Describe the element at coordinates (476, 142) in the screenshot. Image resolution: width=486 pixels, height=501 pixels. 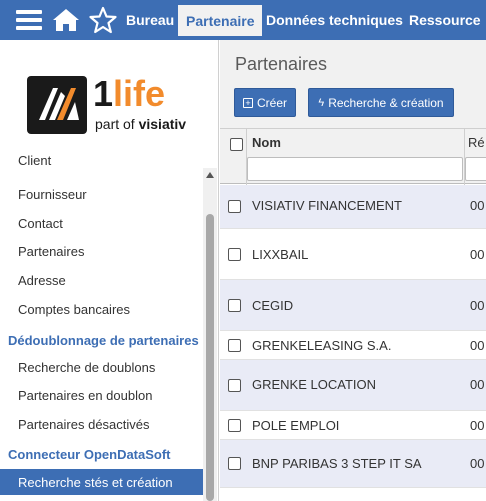
I see `column-header-ref: Ré` at that location.